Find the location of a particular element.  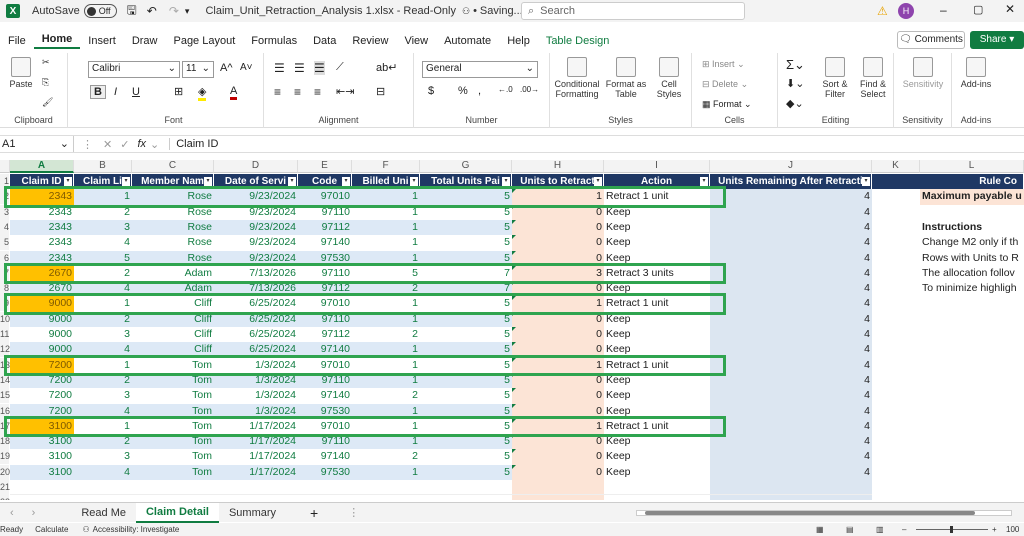

column-header-K: K is located at coordinates (896, 166).